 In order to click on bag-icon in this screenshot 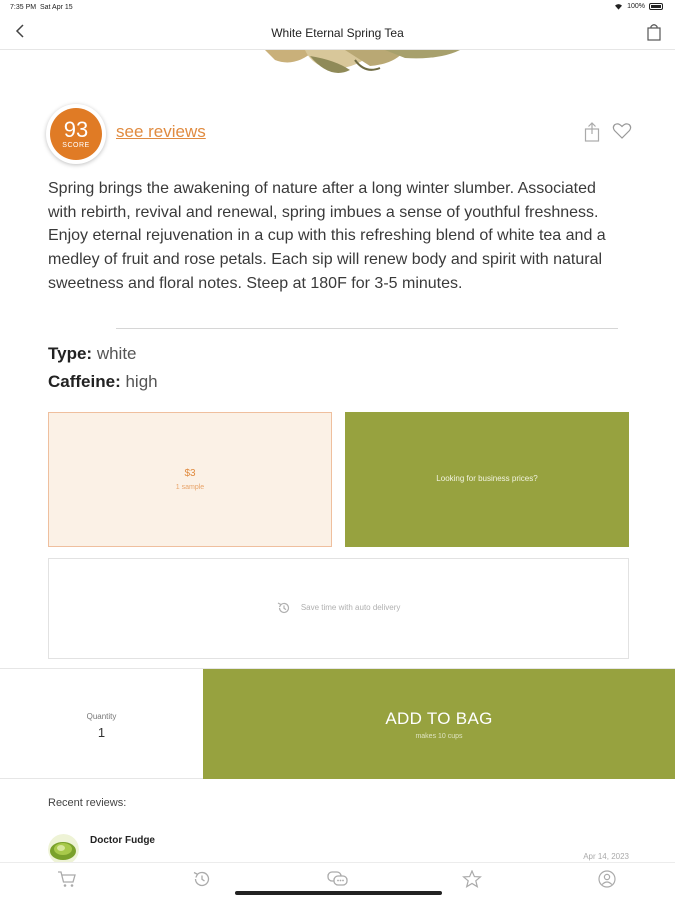, I will do `click(654, 32)`.